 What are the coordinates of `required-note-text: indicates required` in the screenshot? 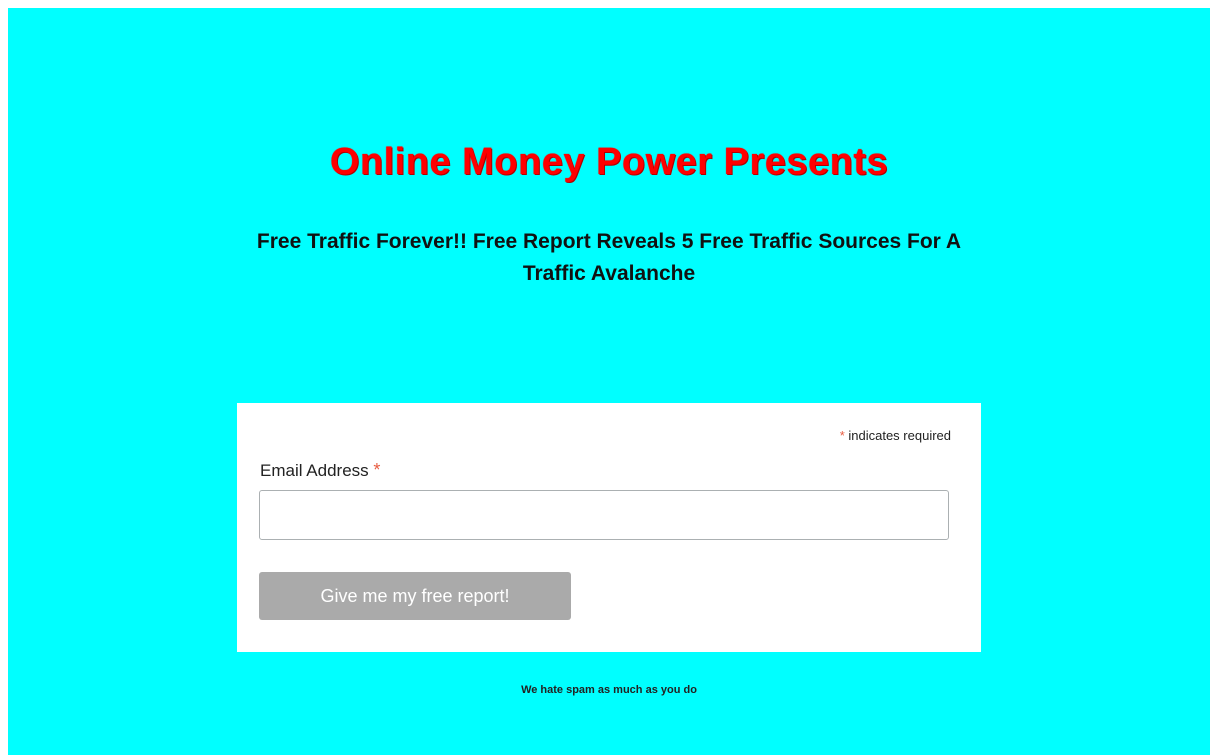 It's located at (897, 435).